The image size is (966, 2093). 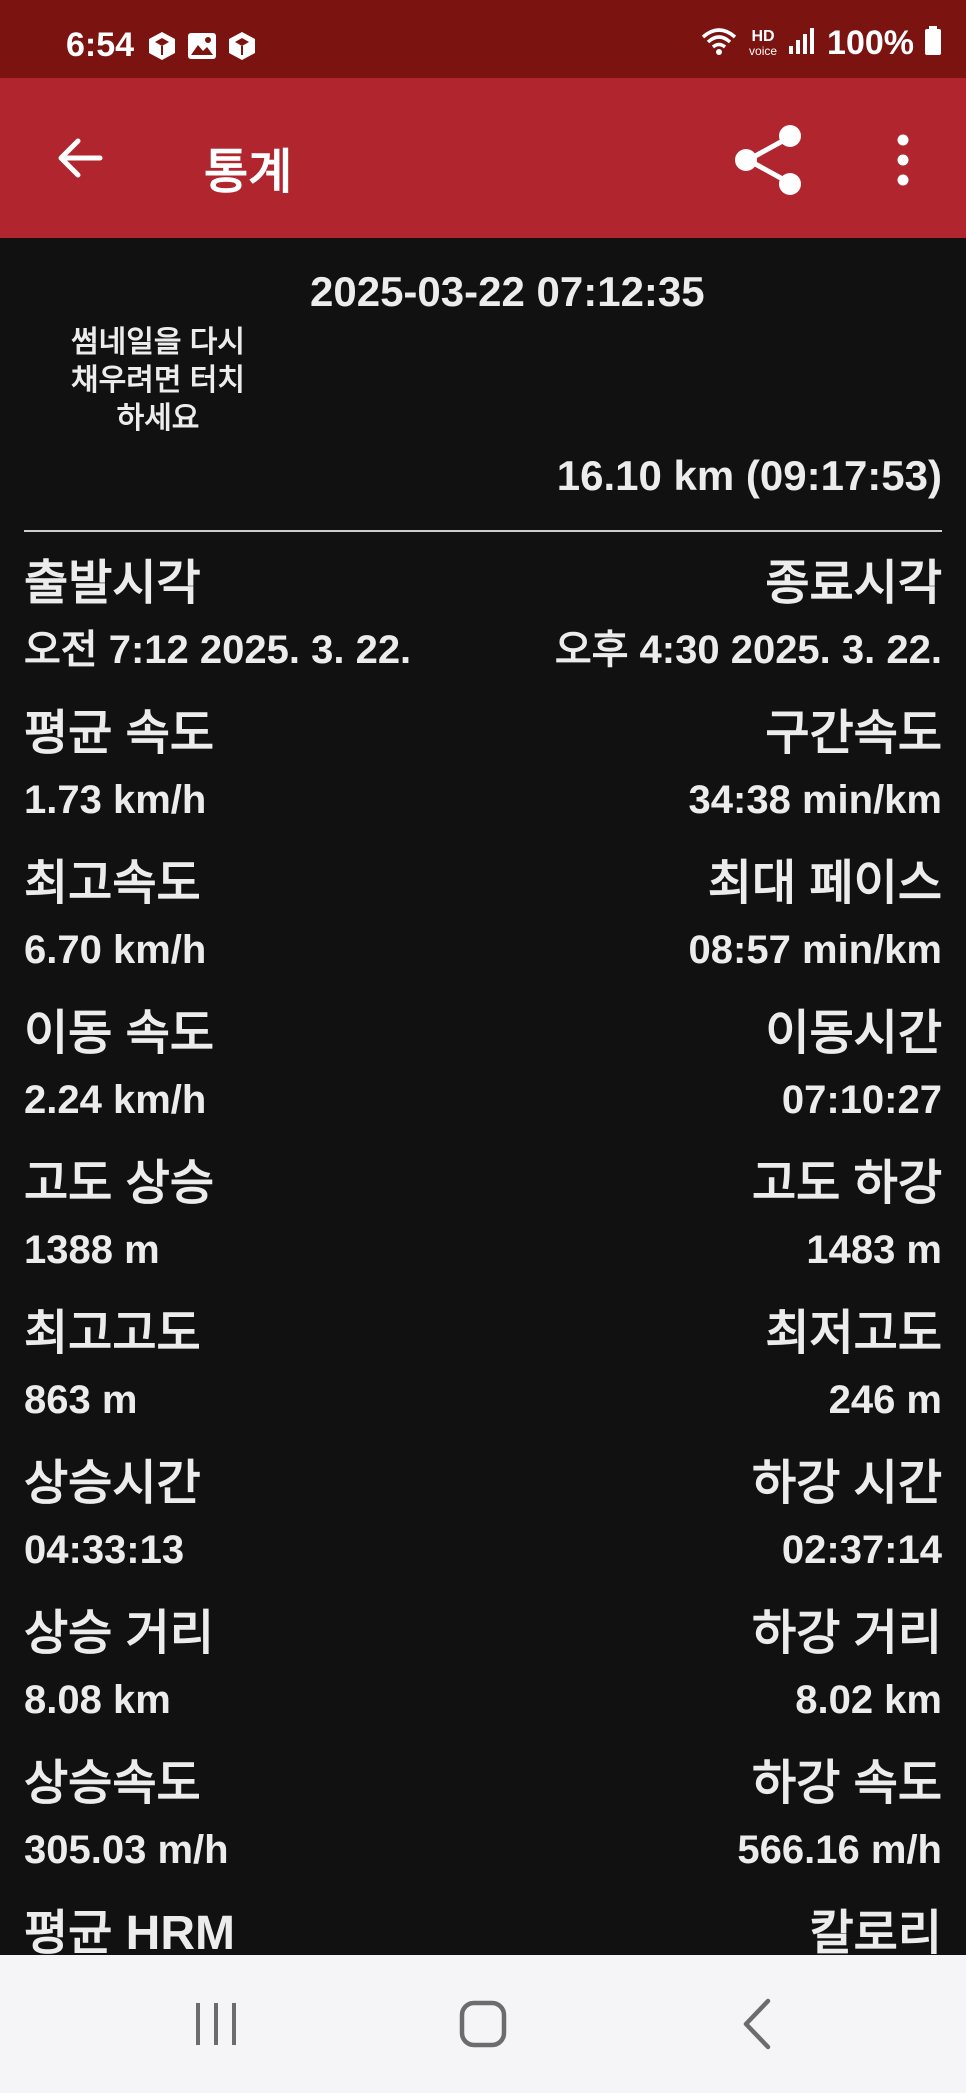 I want to click on stat-label: 칼로리, so click(x=875, y=1933).